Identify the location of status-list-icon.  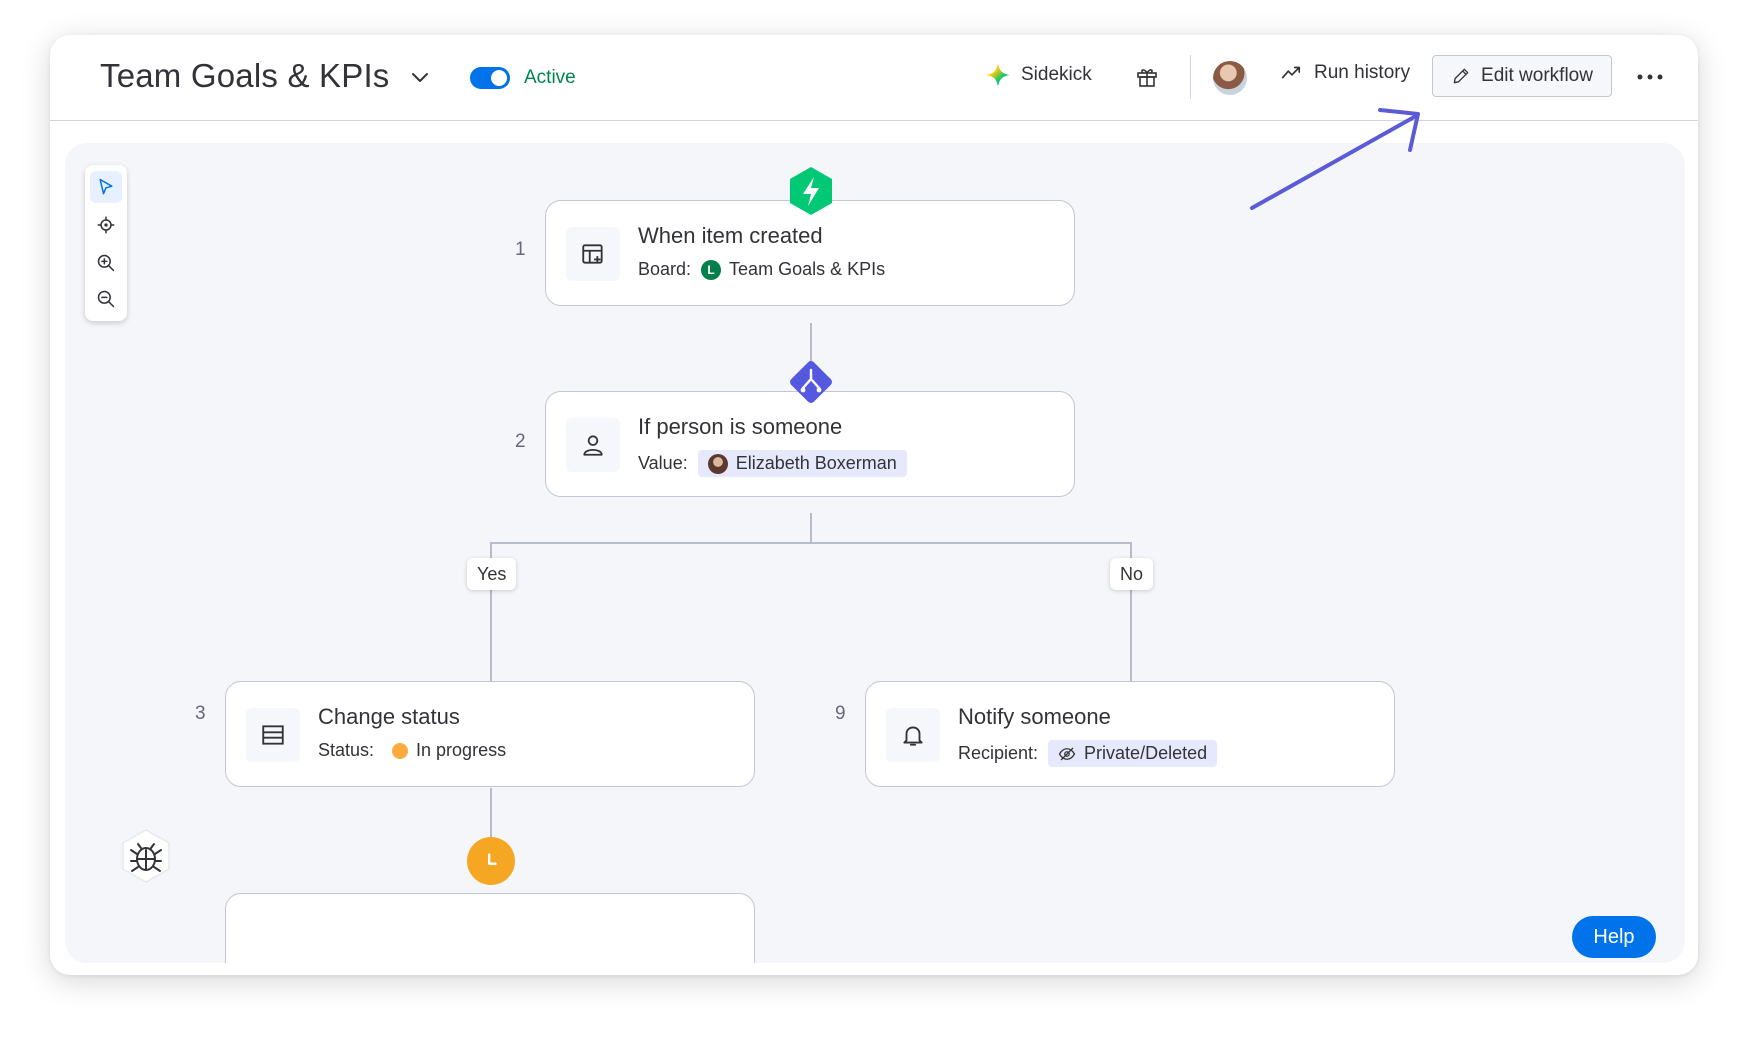
(273, 735).